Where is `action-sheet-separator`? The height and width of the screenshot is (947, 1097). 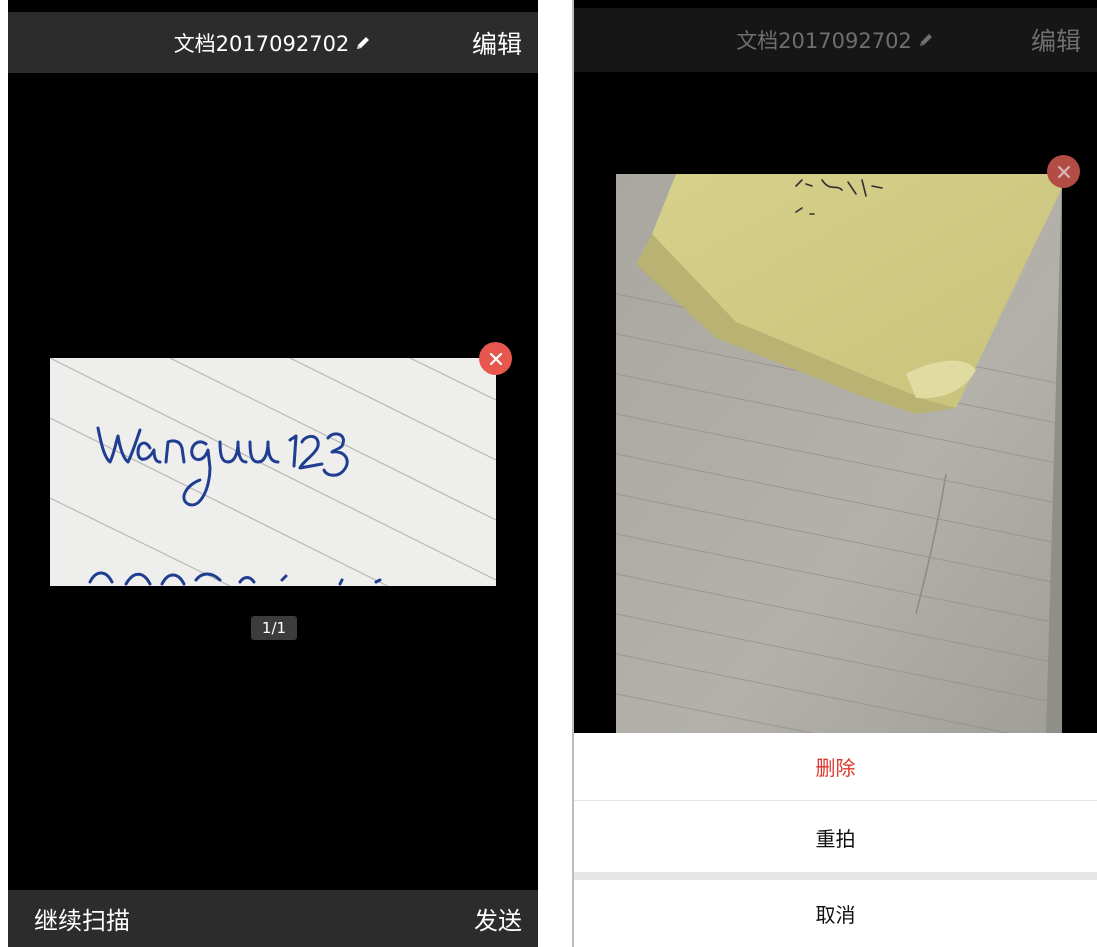 action-sheet-separator is located at coordinates (835, 876).